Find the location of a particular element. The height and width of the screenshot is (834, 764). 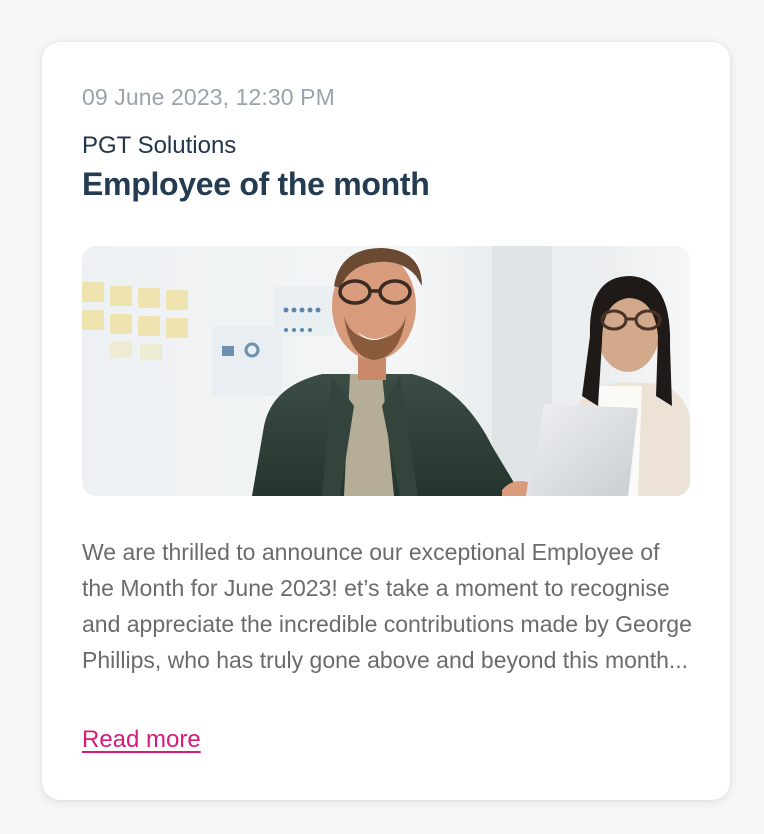

read-more-link: Read more is located at coordinates (141, 740).